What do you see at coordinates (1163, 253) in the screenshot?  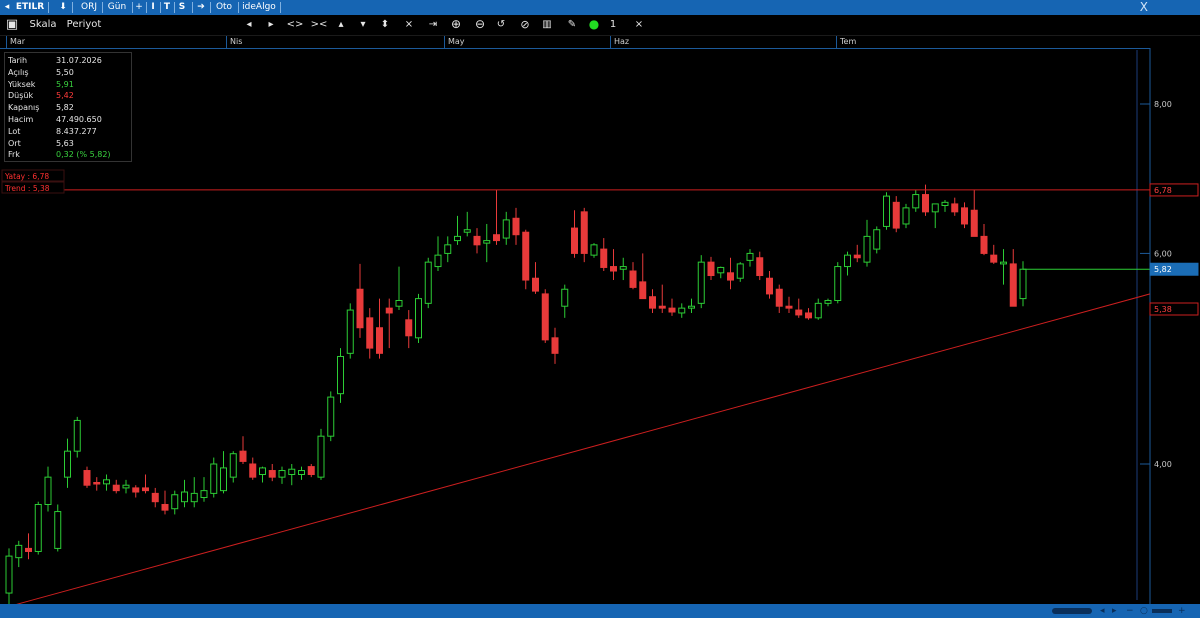 I see `y-tick-label: 6,00` at bounding box center [1163, 253].